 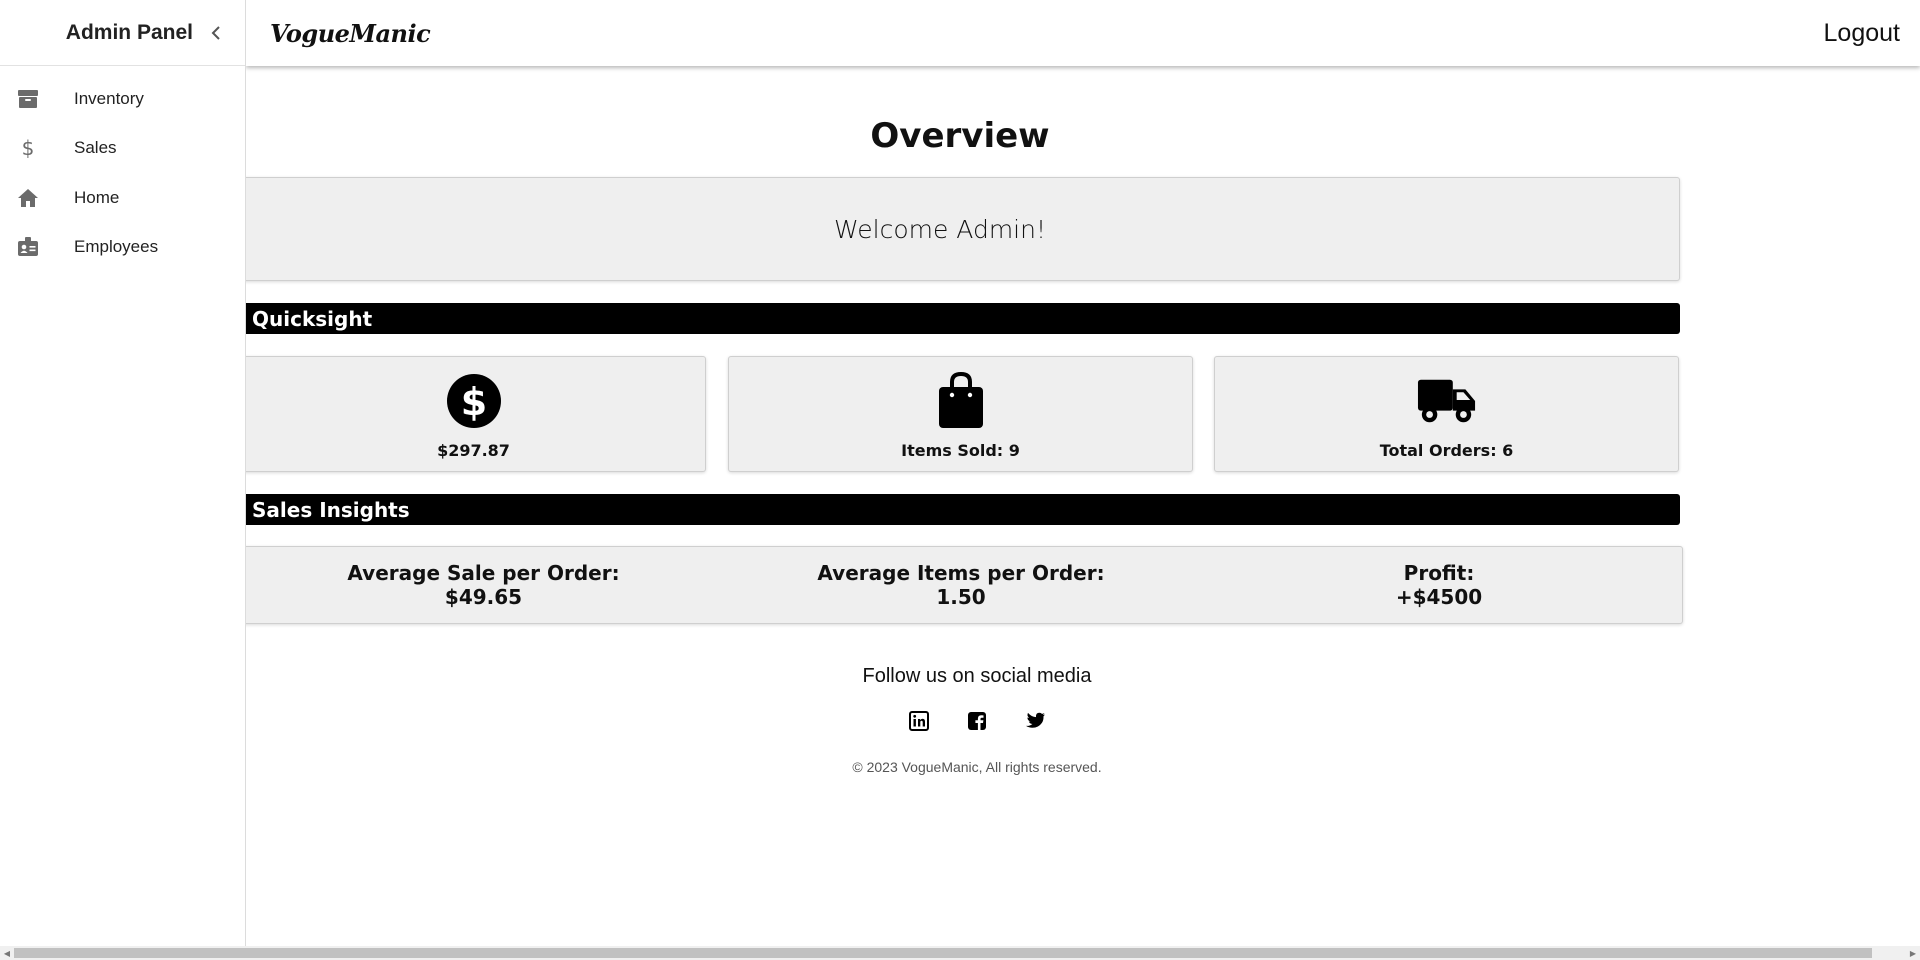 What do you see at coordinates (122, 149) in the screenshot?
I see `sidebar-item-sales: $ Sales` at bounding box center [122, 149].